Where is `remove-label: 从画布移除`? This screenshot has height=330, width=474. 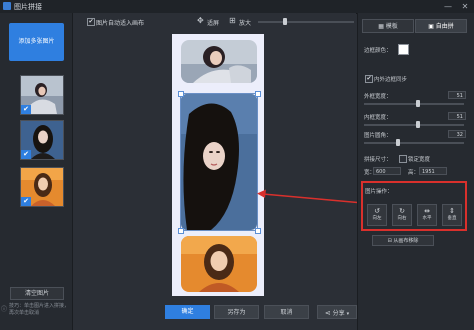 remove-label: 从画布移除 is located at coordinates (406, 241).